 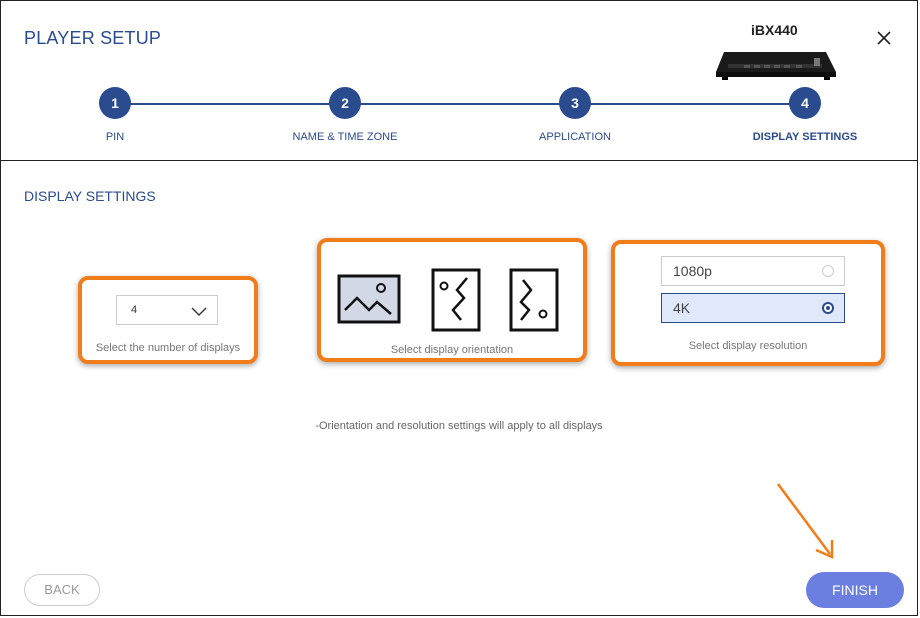 I want to click on step-display-settings: 4 DISPLAY SETTINGS, so click(x=805, y=115).